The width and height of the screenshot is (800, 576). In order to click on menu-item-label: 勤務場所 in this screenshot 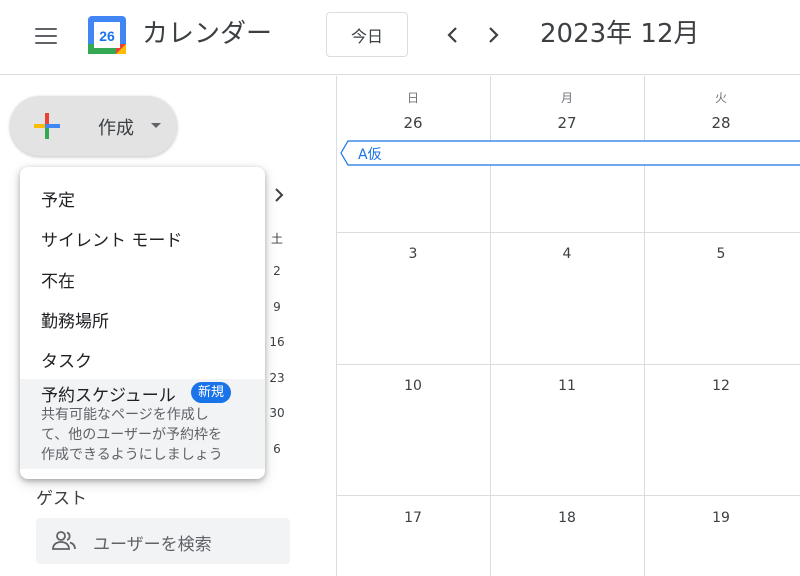, I will do `click(75, 322)`.